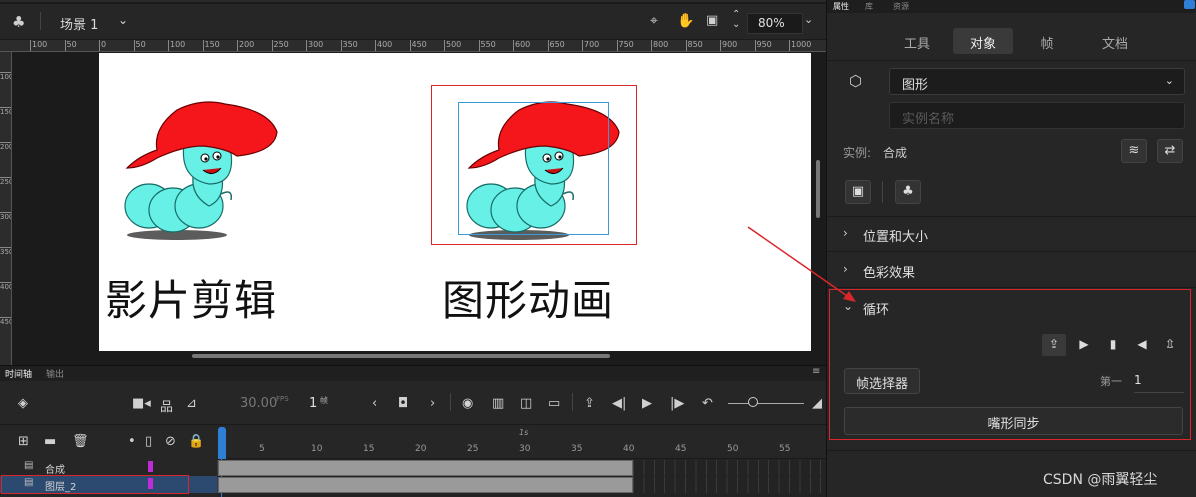  What do you see at coordinates (141, 403) in the screenshot?
I see `camera-icon: ■◂` at bounding box center [141, 403].